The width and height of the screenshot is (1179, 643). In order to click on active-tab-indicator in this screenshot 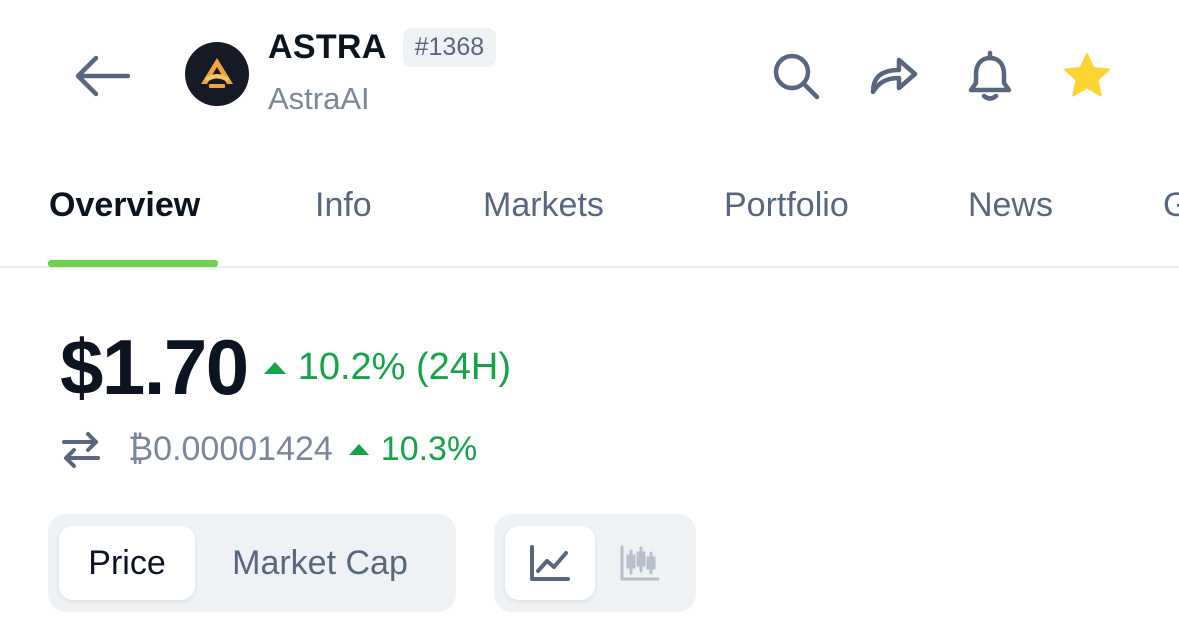, I will do `click(133, 263)`.